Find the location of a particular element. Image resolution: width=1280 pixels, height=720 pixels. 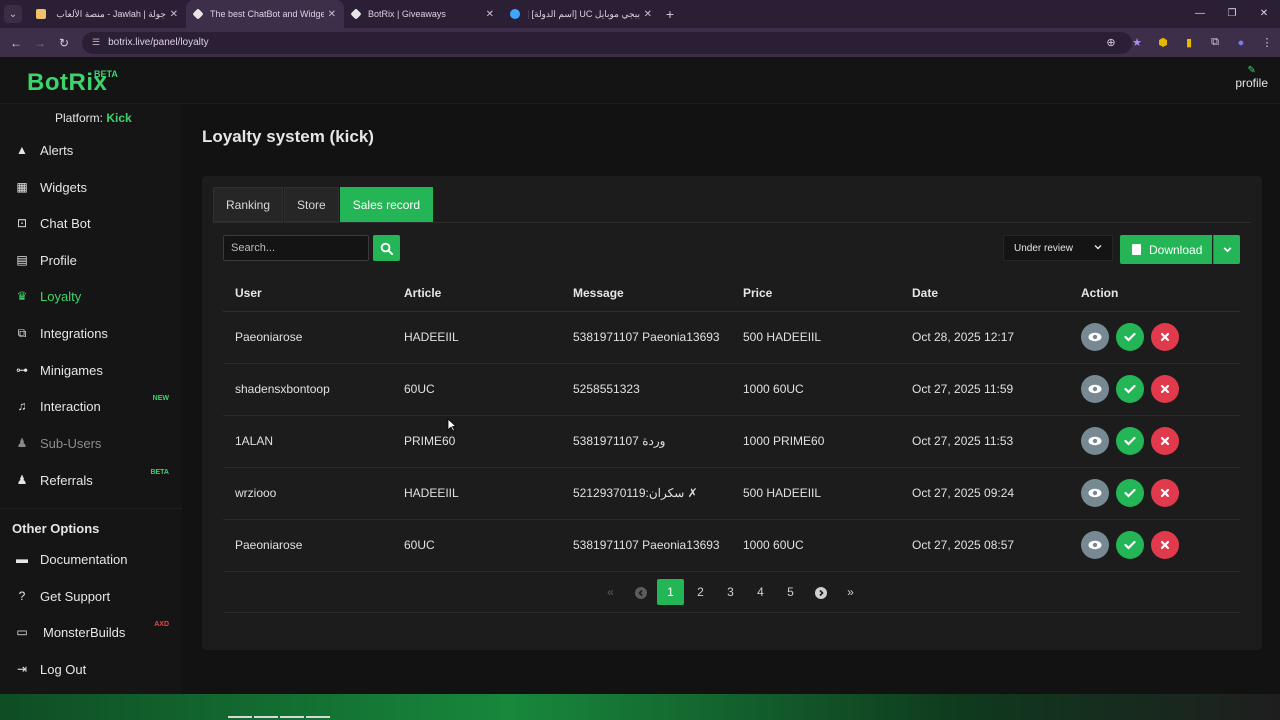

minimize-icon: — is located at coordinates (1200, 14).